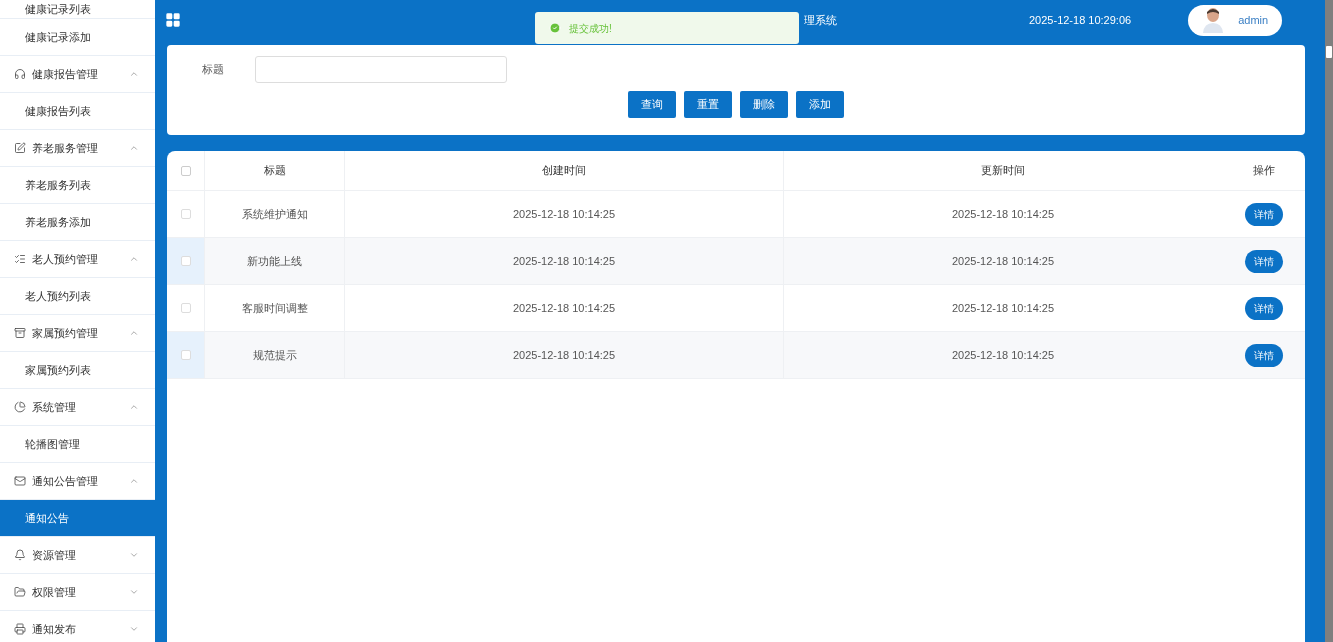 The image size is (1333, 642). Describe the element at coordinates (20, 629) in the screenshot. I see `printer-icon` at that location.